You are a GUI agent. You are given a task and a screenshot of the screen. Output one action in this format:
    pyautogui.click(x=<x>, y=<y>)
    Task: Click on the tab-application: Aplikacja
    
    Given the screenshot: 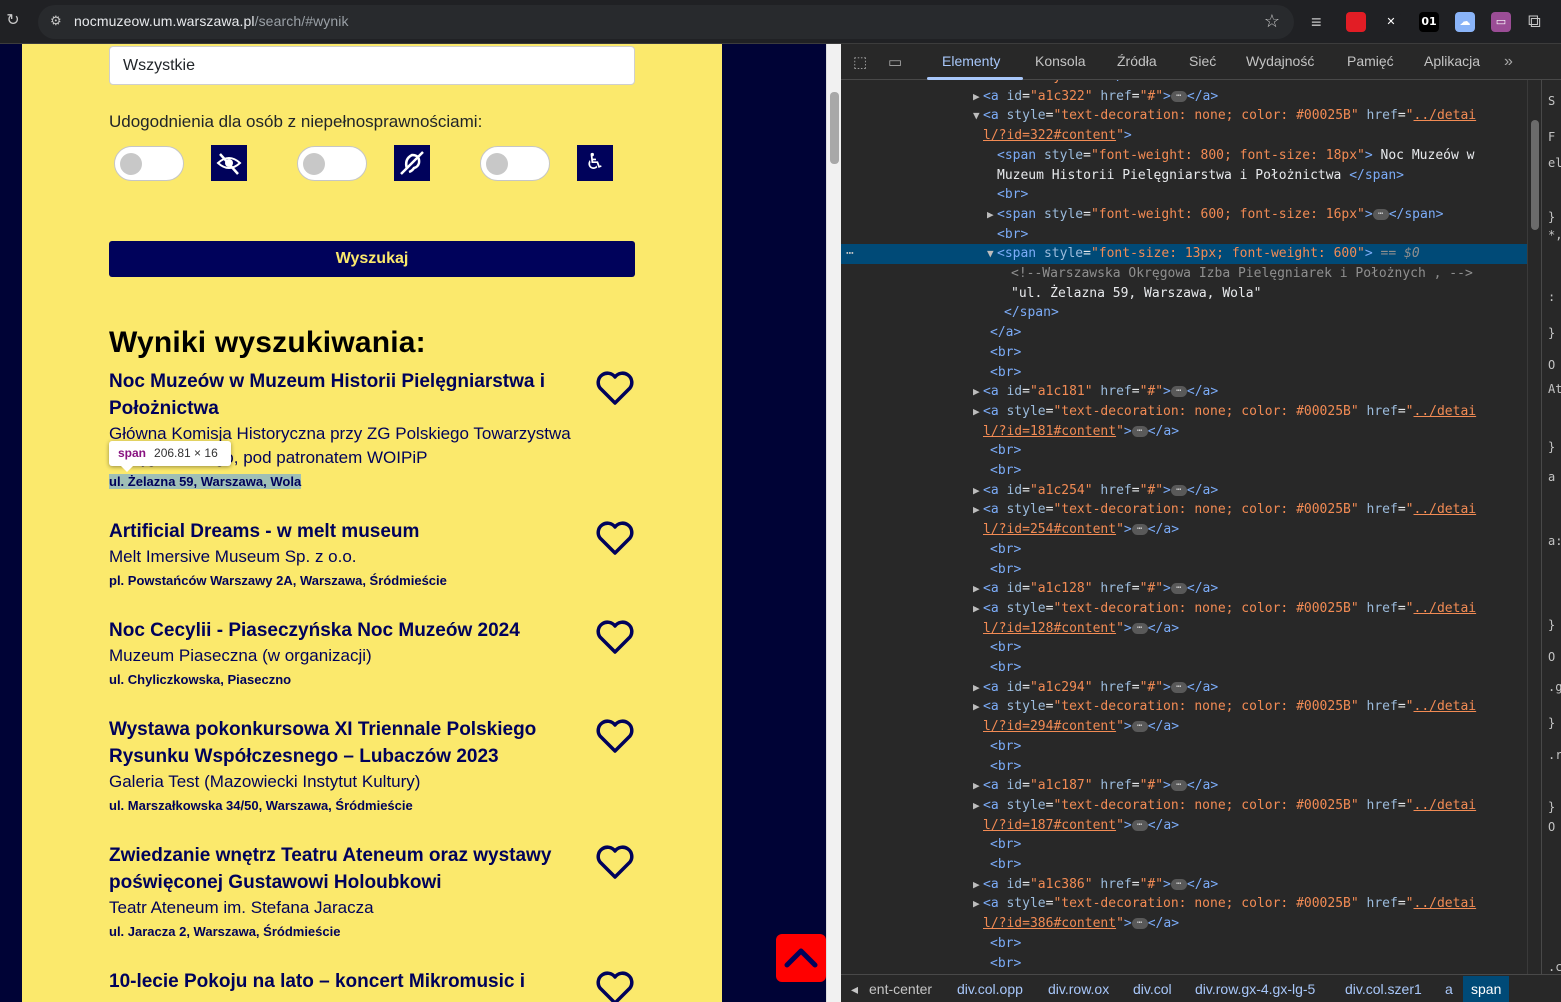 What is the action you would take?
    pyautogui.click(x=1452, y=61)
    